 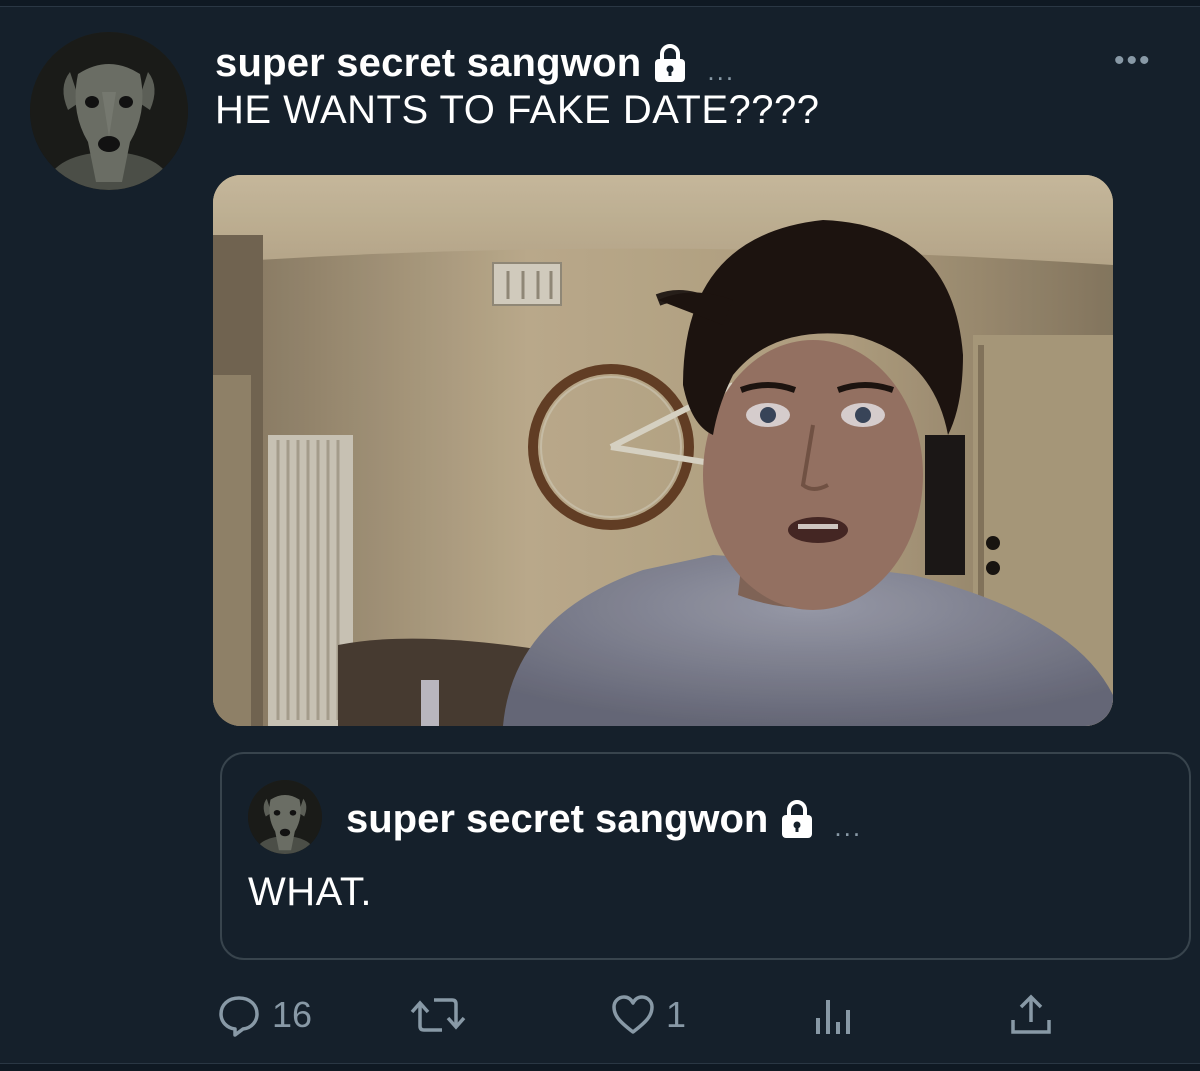 What do you see at coordinates (239, 1016) in the screenshot?
I see `reply-icon` at bounding box center [239, 1016].